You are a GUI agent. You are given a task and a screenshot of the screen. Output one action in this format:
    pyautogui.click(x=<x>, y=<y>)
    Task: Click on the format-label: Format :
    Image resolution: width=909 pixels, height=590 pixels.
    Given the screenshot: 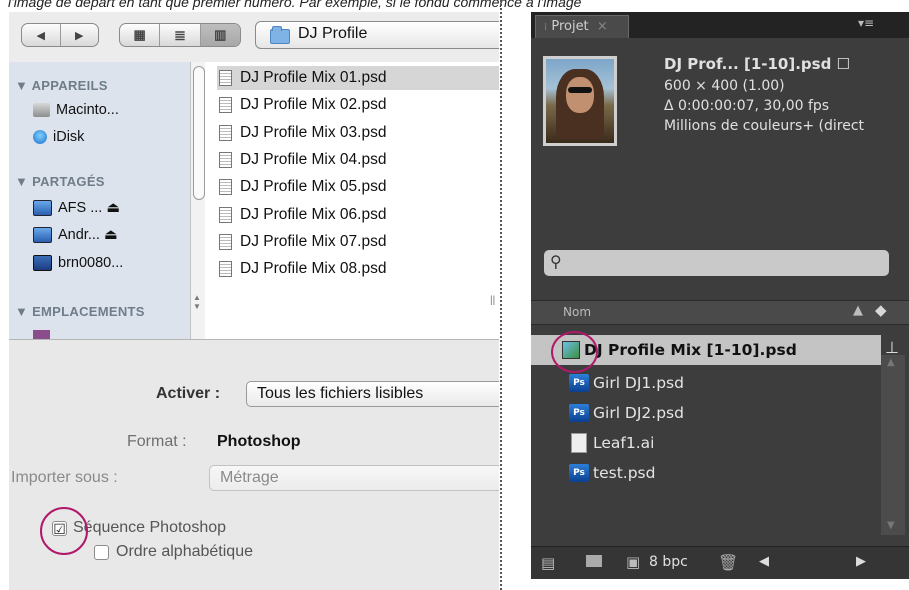 What is the action you would take?
    pyautogui.click(x=157, y=441)
    